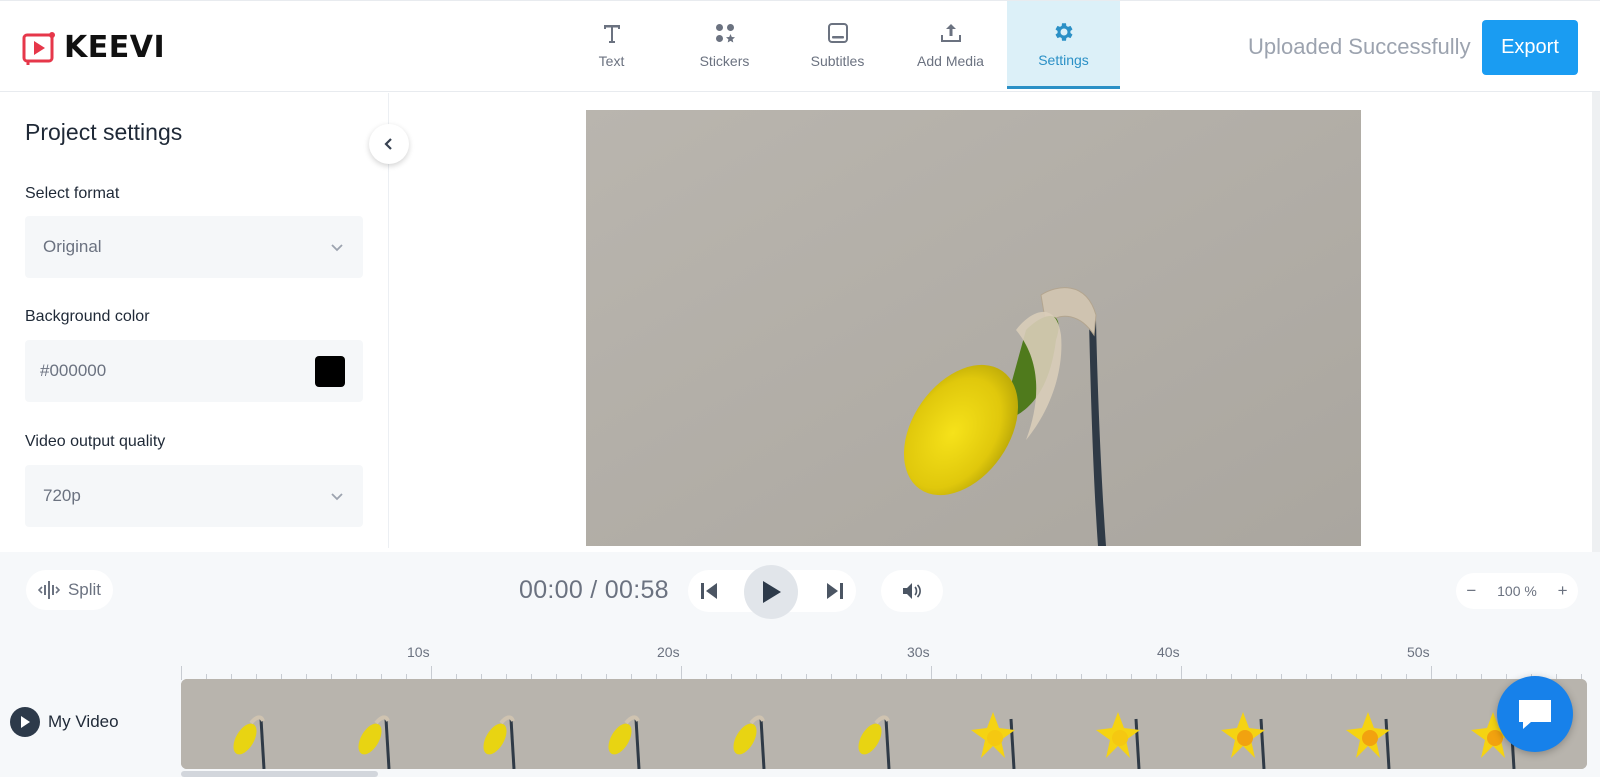  I want to click on split-button: Split, so click(69, 590).